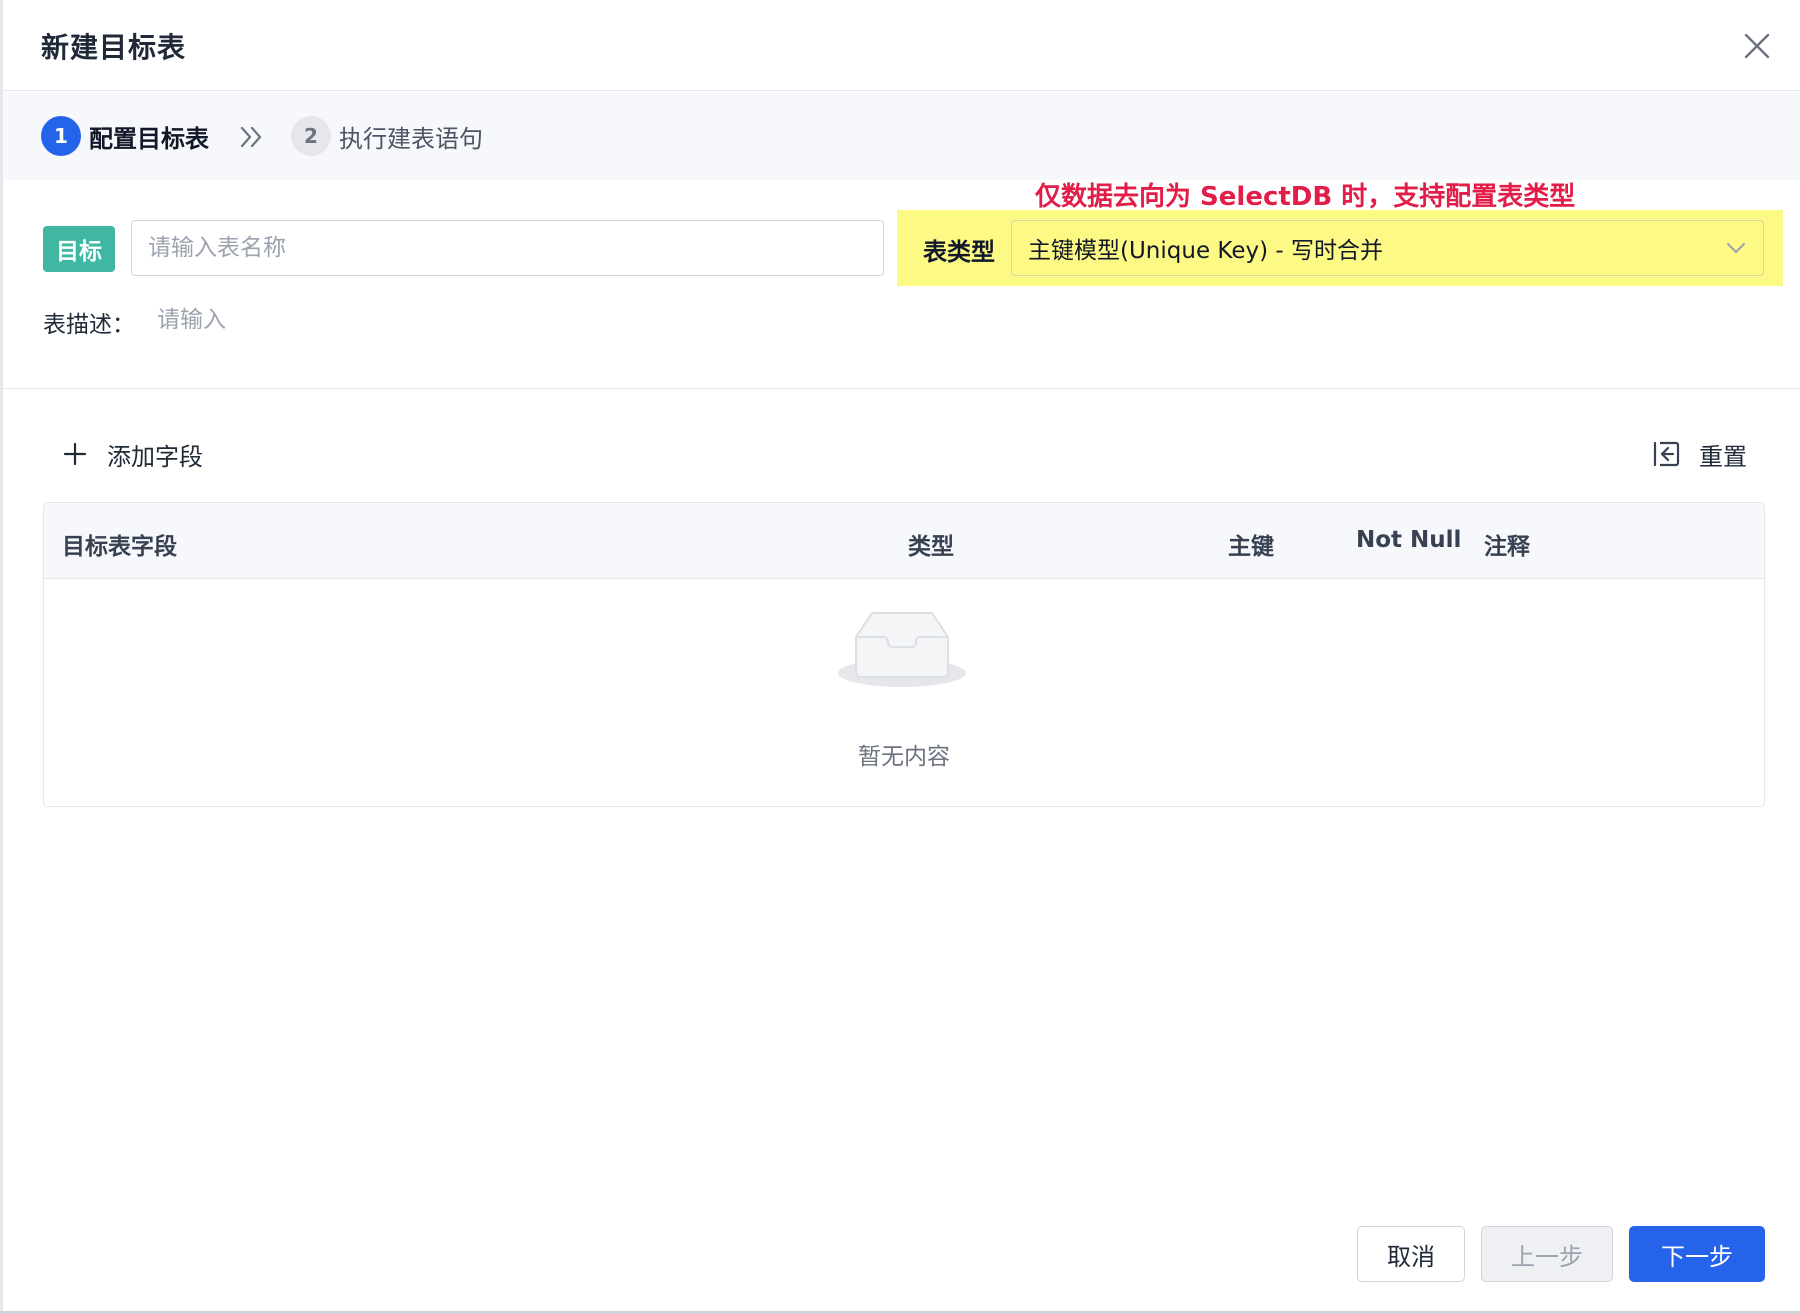 This screenshot has height=1314, width=1800. I want to click on step-execute-ddl: 2 执行建表语句, so click(387, 136).